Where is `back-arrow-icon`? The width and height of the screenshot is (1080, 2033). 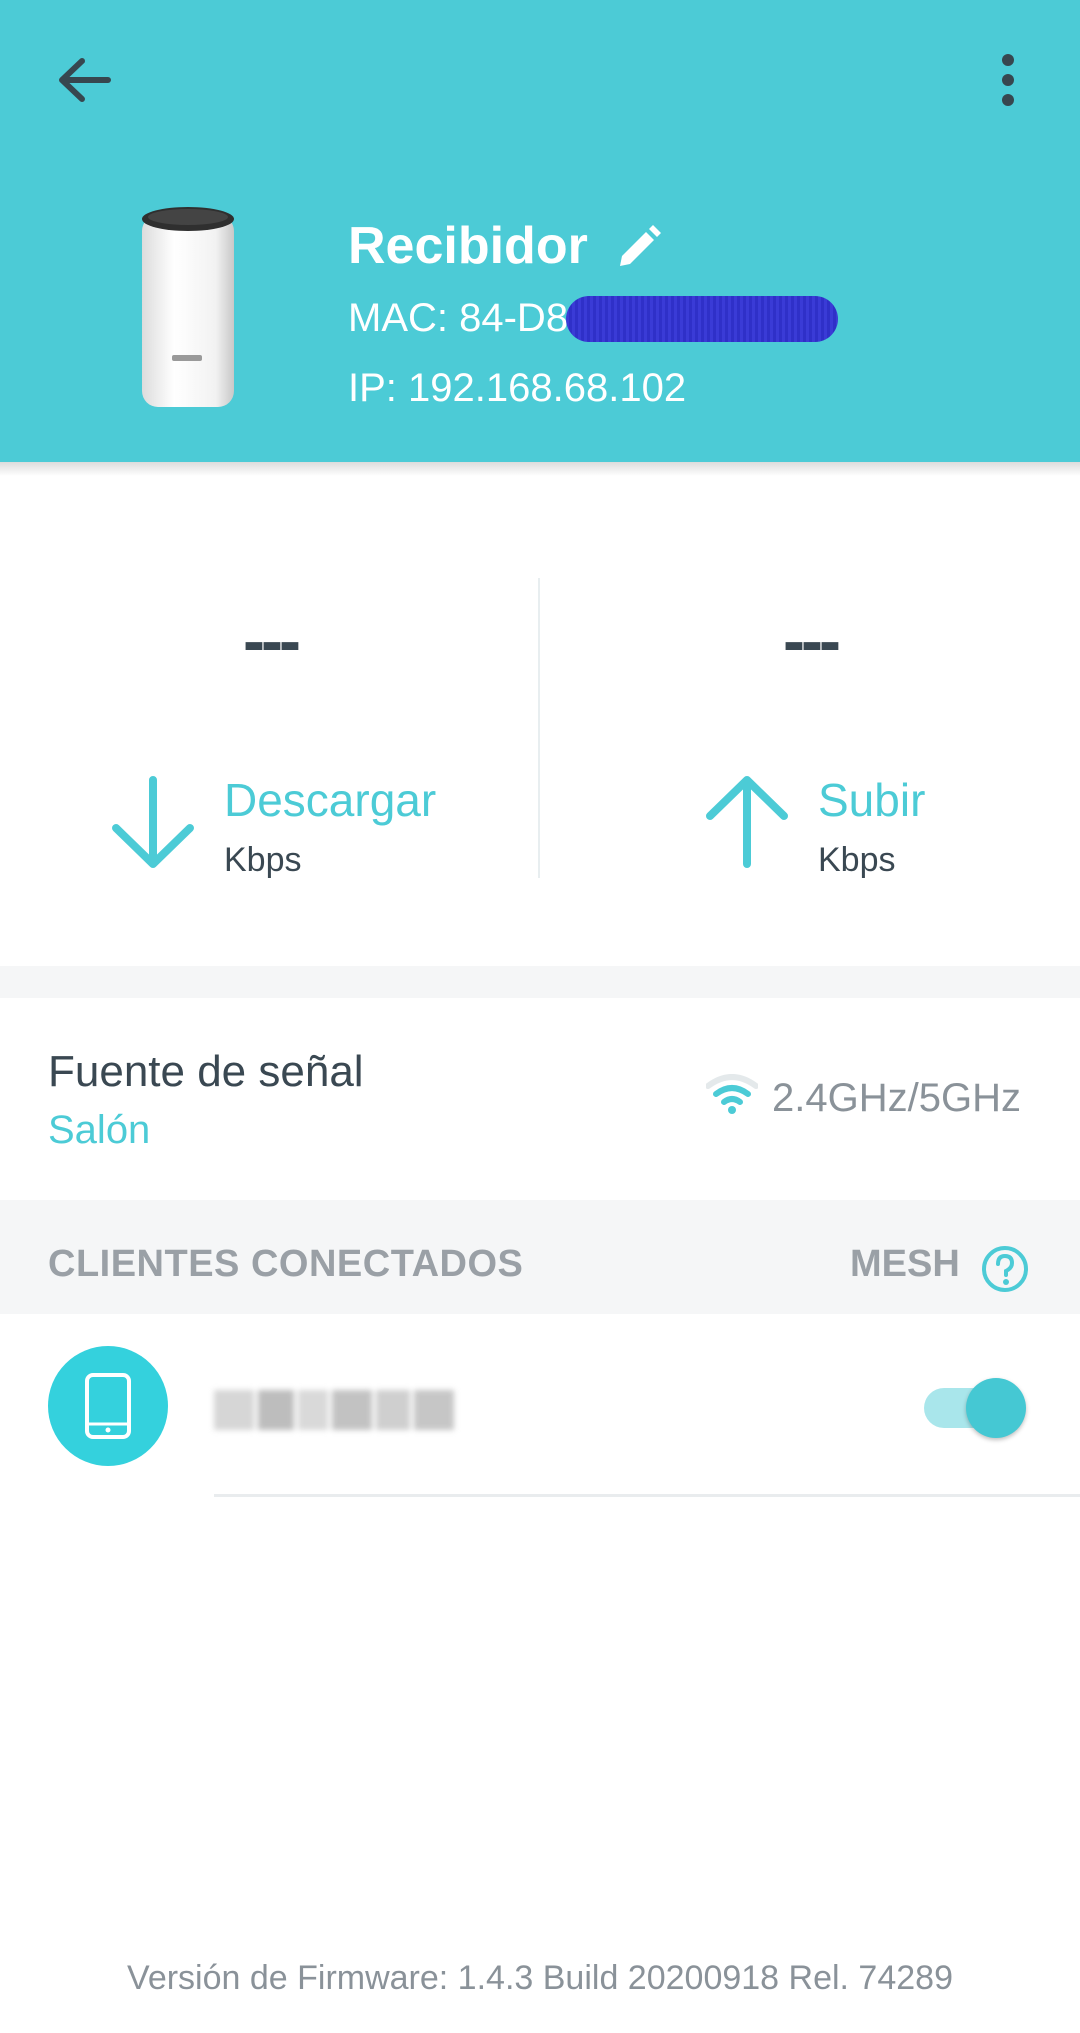
back-arrow-icon is located at coordinates (85, 80).